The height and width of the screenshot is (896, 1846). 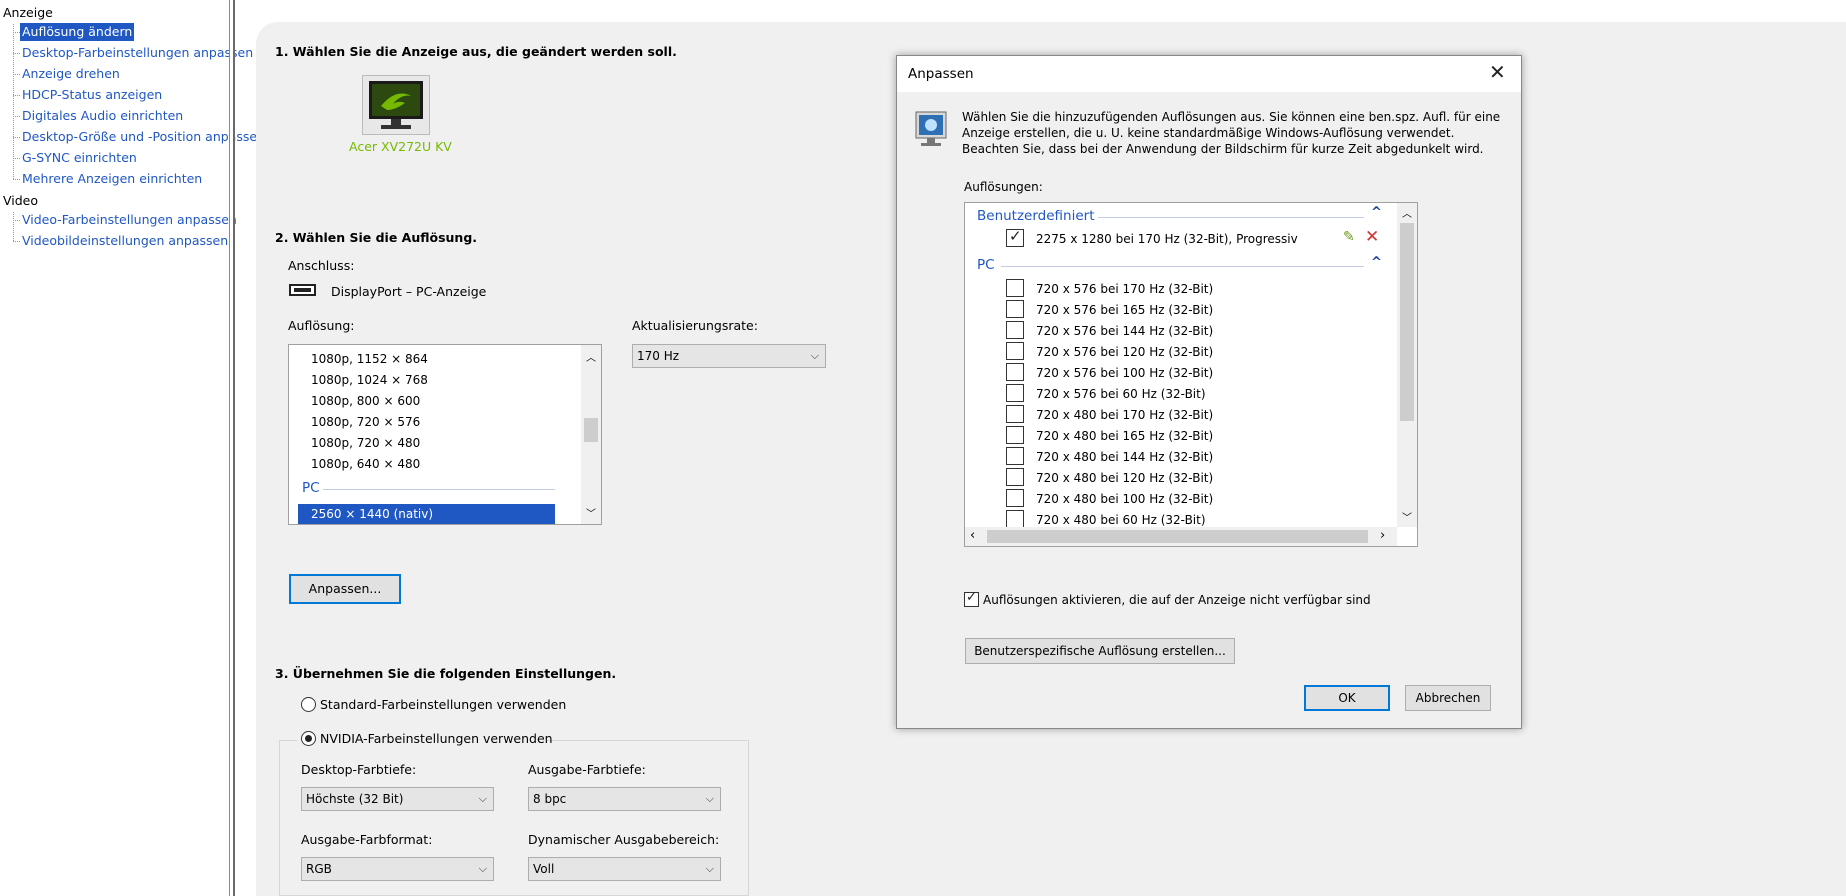 I want to click on displayport-icon, so click(x=302, y=290).